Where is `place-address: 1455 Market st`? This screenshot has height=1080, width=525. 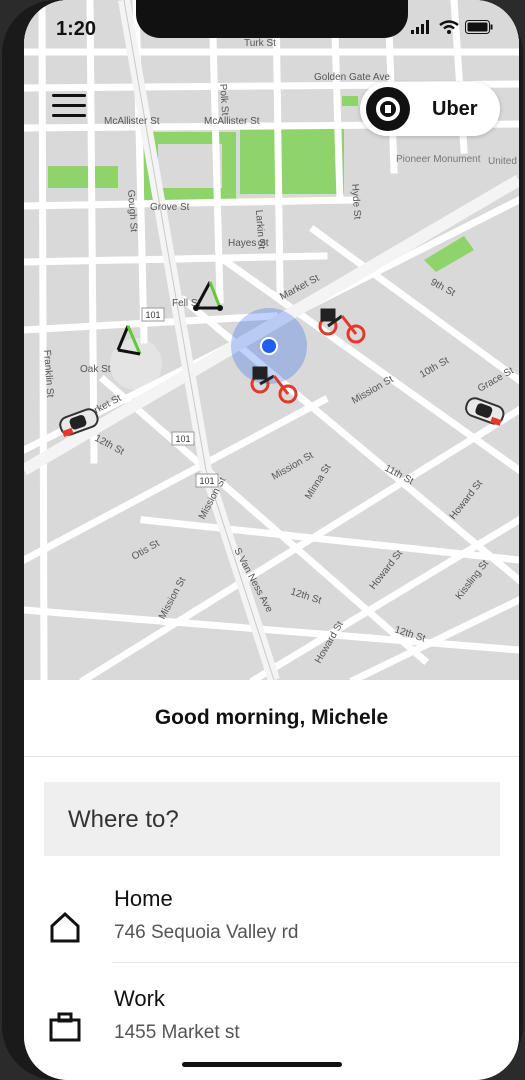
place-address: 1455 Market st is located at coordinates (177, 1032).